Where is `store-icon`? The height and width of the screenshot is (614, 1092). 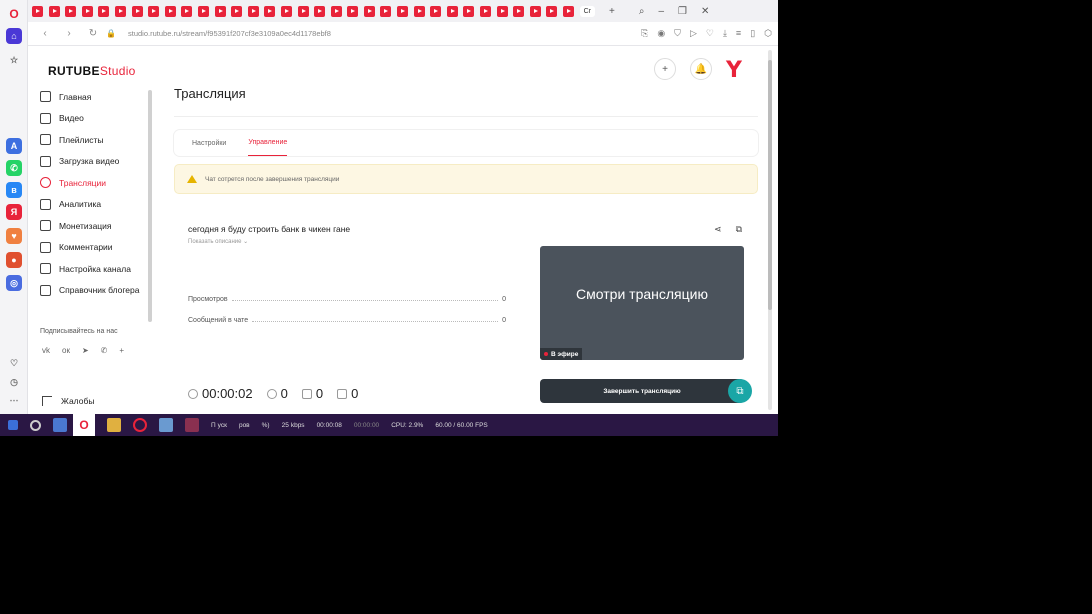
store-icon is located at coordinates (60, 425).